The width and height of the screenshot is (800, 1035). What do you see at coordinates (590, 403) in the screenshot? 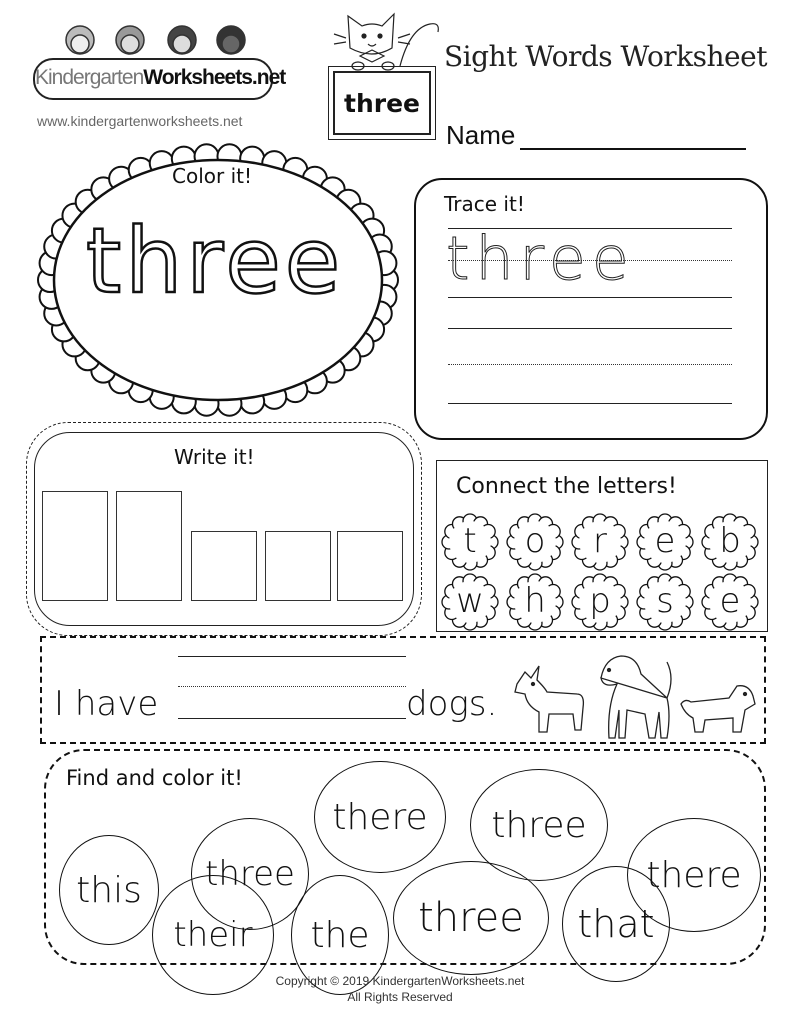
I see `write-line-base` at bounding box center [590, 403].